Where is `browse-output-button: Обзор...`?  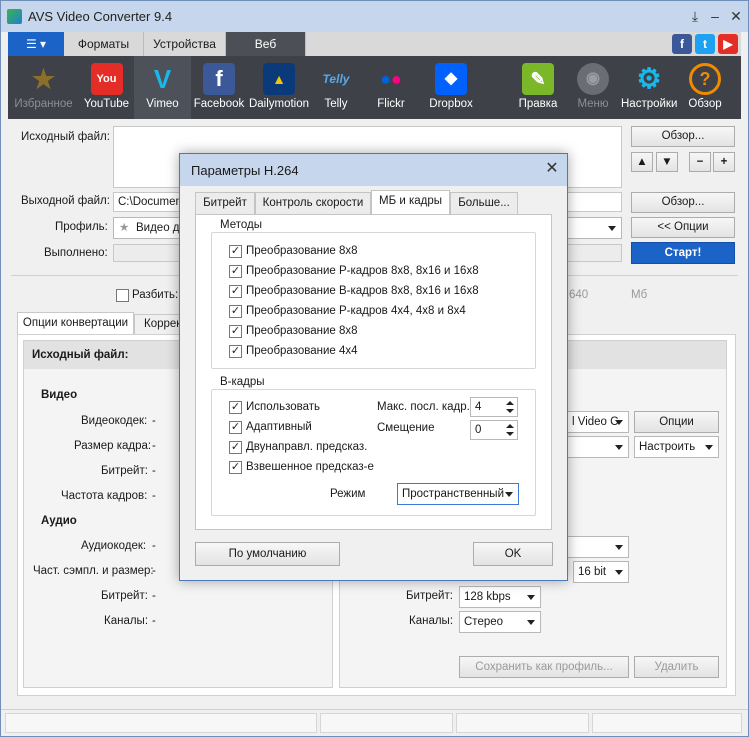
browse-output-button: Обзор... is located at coordinates (683, 202).